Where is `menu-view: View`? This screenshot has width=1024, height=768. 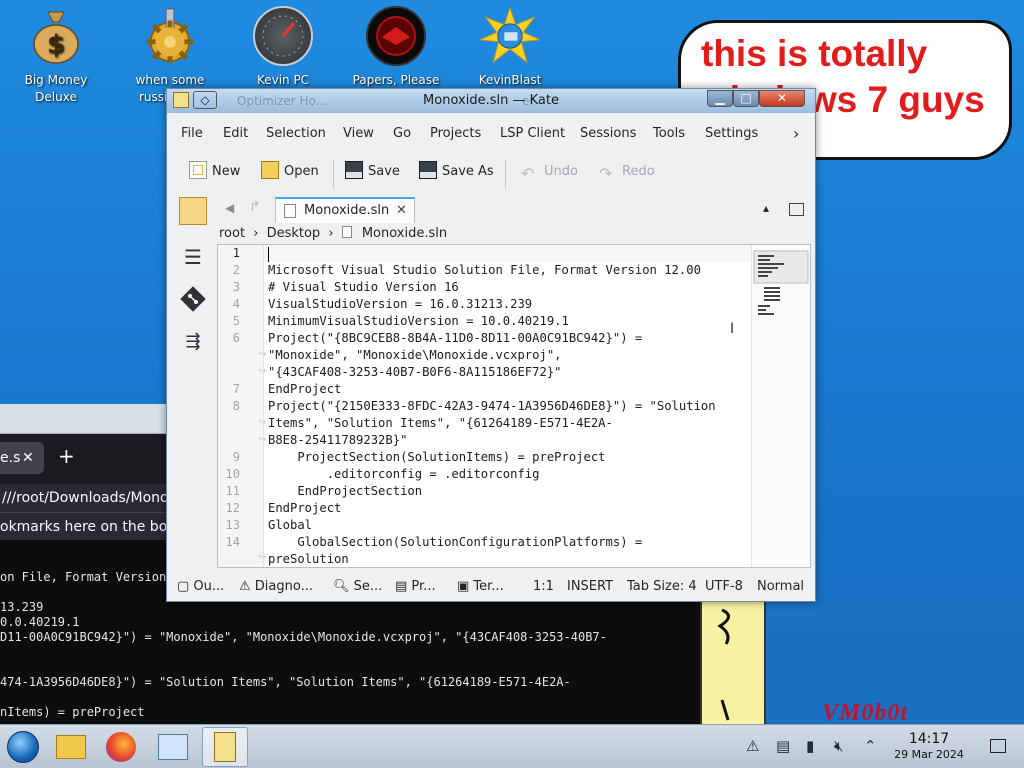 menu-view: View is located at coordinates (358, 134).